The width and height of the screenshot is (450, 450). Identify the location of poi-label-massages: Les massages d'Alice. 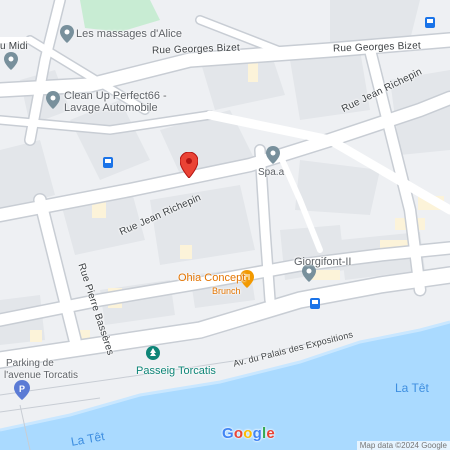
(129, 34).